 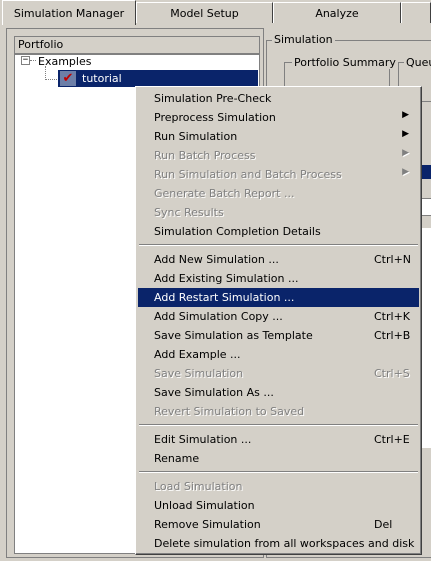 I want to click on menu-item-shortcut: Ctrl+E, so click(x=392, y=439).